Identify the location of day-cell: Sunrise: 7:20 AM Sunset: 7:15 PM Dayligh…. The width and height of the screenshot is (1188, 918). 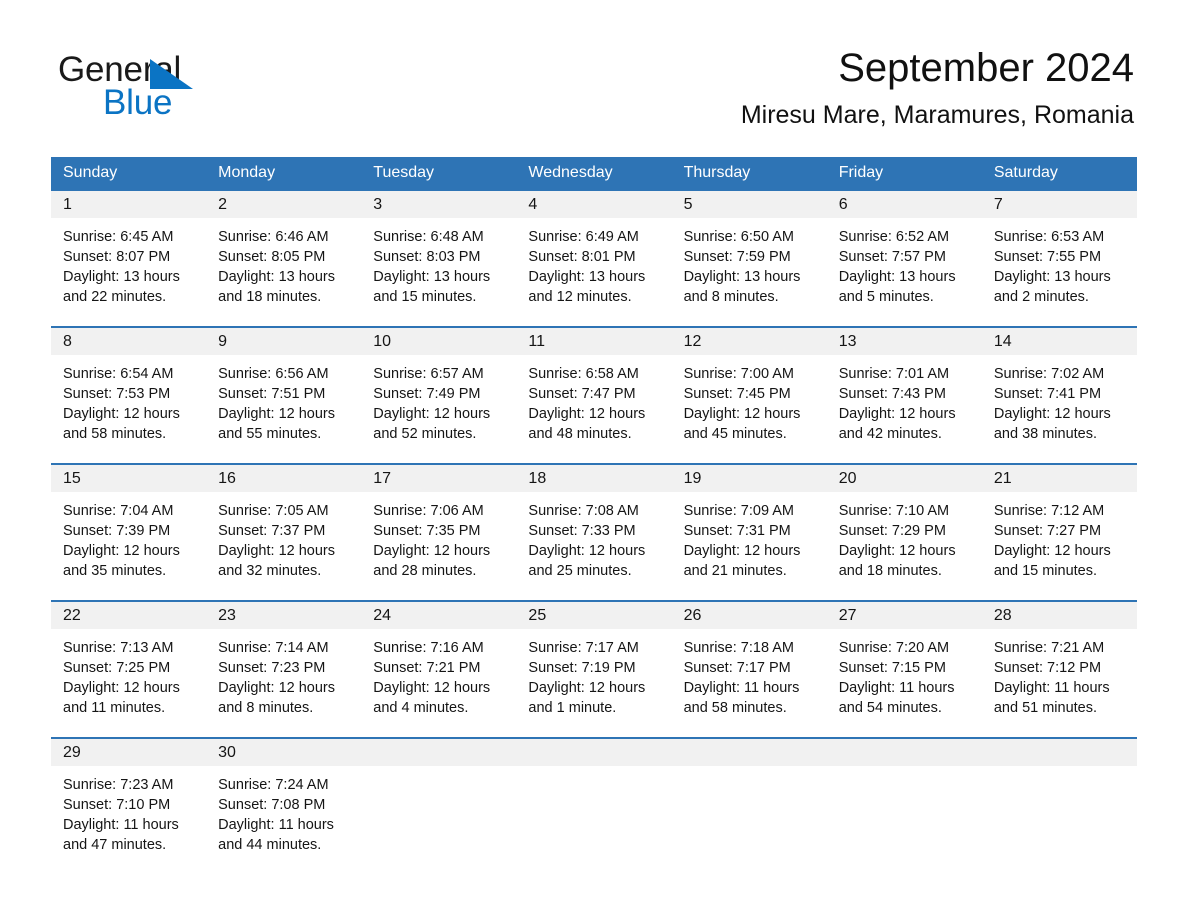
(904, 683).